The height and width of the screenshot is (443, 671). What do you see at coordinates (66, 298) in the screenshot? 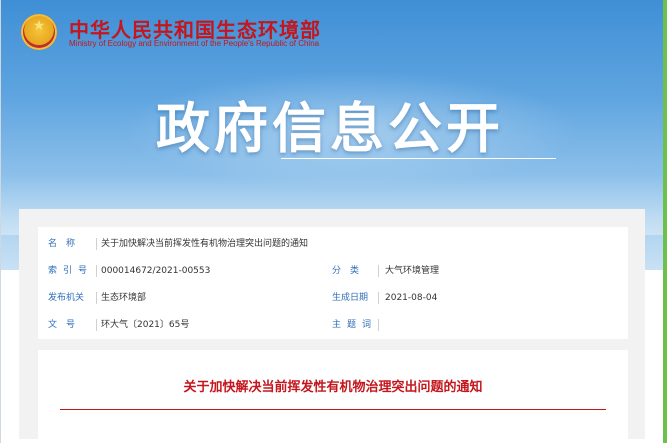
I see `issuer-label: 发布机关` at bounding box center [66, 298].